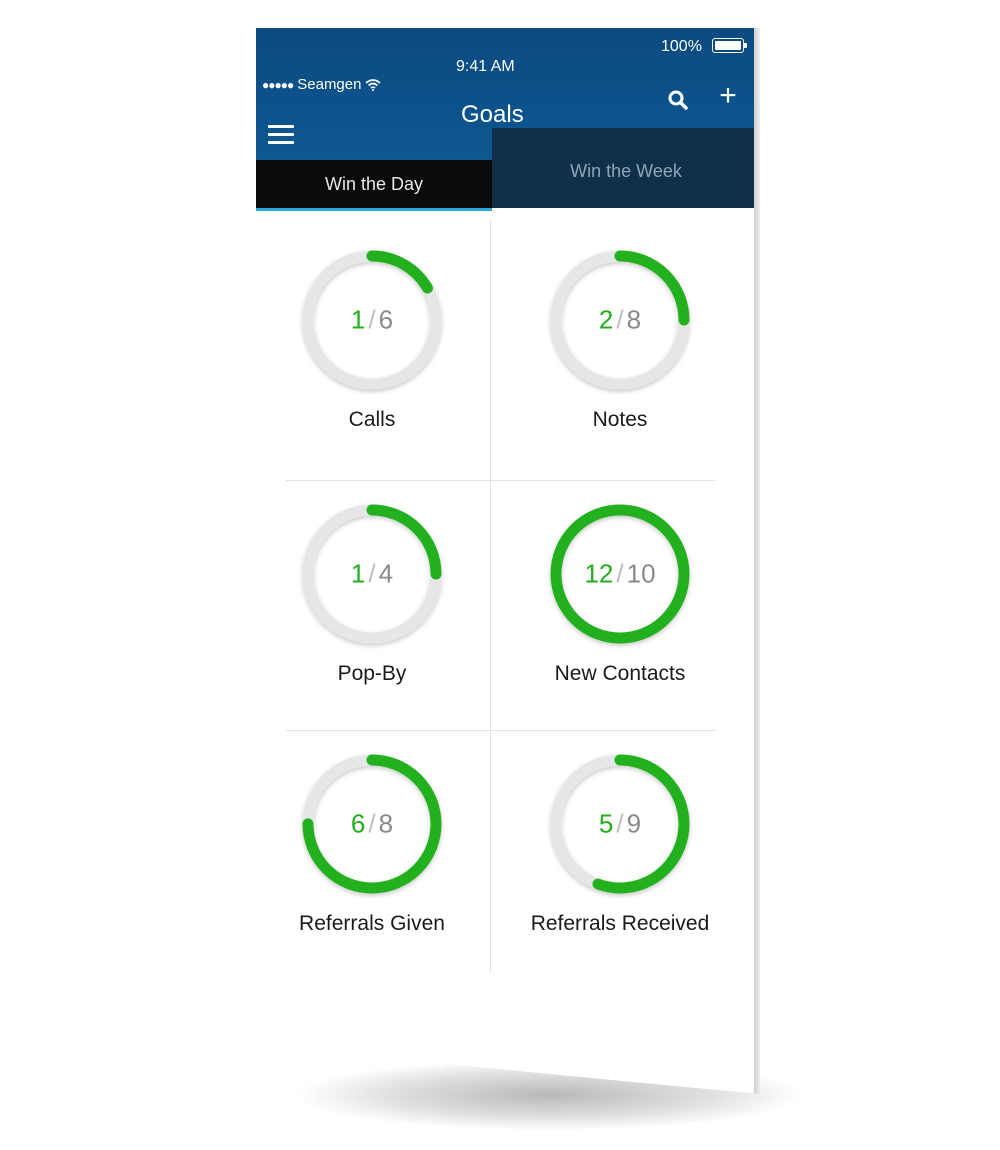  What do you see at coordinates (681, 46) in the screenshot?
I see `battery-percent: 100%` at bounding box center [681, 46].